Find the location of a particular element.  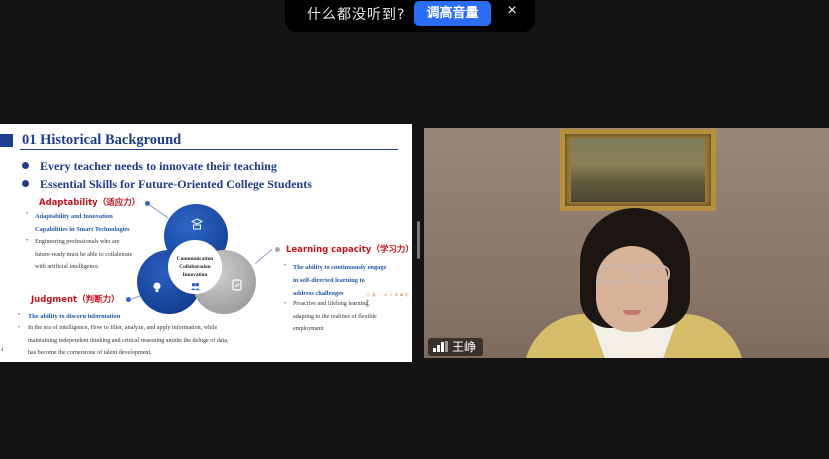

graduate-icon is located at coordinates (197, 224).